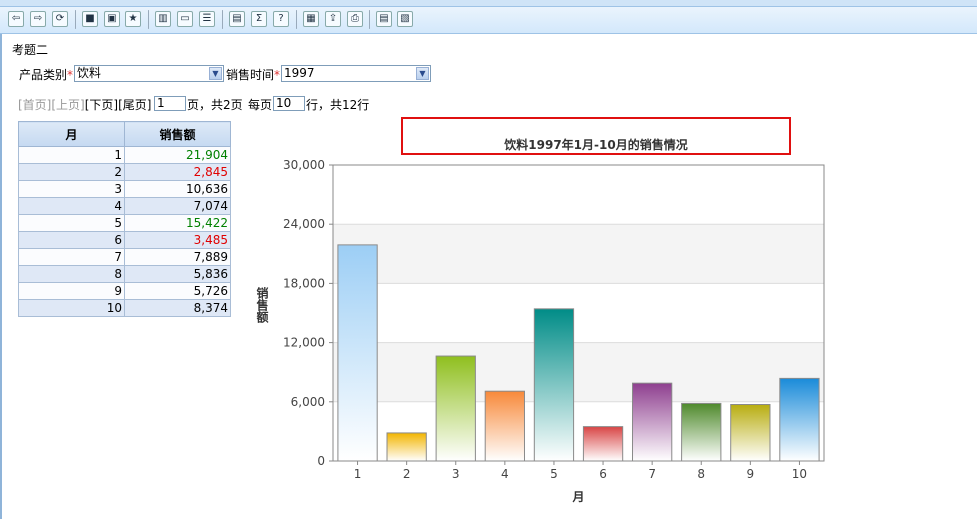 The height and width of the screenshot is (519, 977). What do you see at coordinates (356, 73) in the screenshot?
I see `time-select: 1997 ▼` at bounding box center [356, 73].